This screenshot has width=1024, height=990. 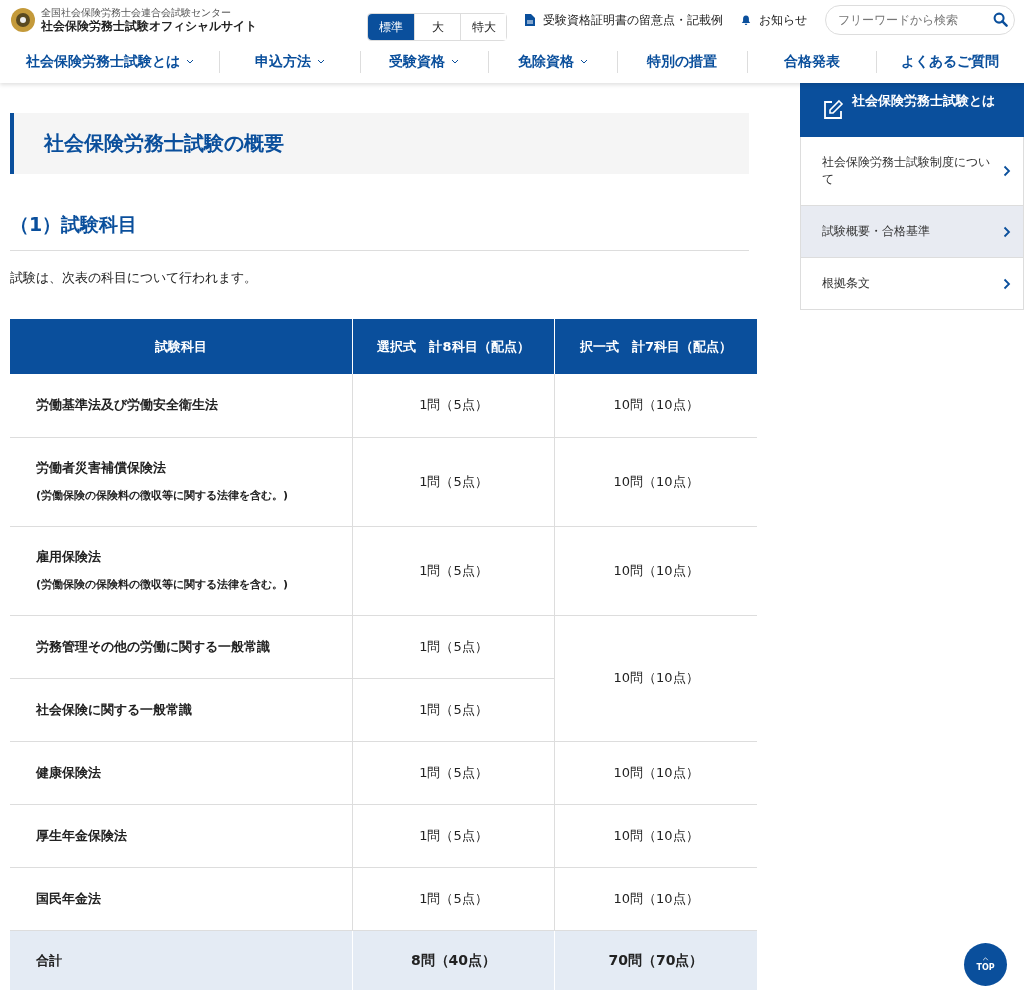 What do you see at coordinates (655, 346) in the screenshot?
I see `column-header: 択一式 計7科目（配点）` at bounding box center [655, 346].